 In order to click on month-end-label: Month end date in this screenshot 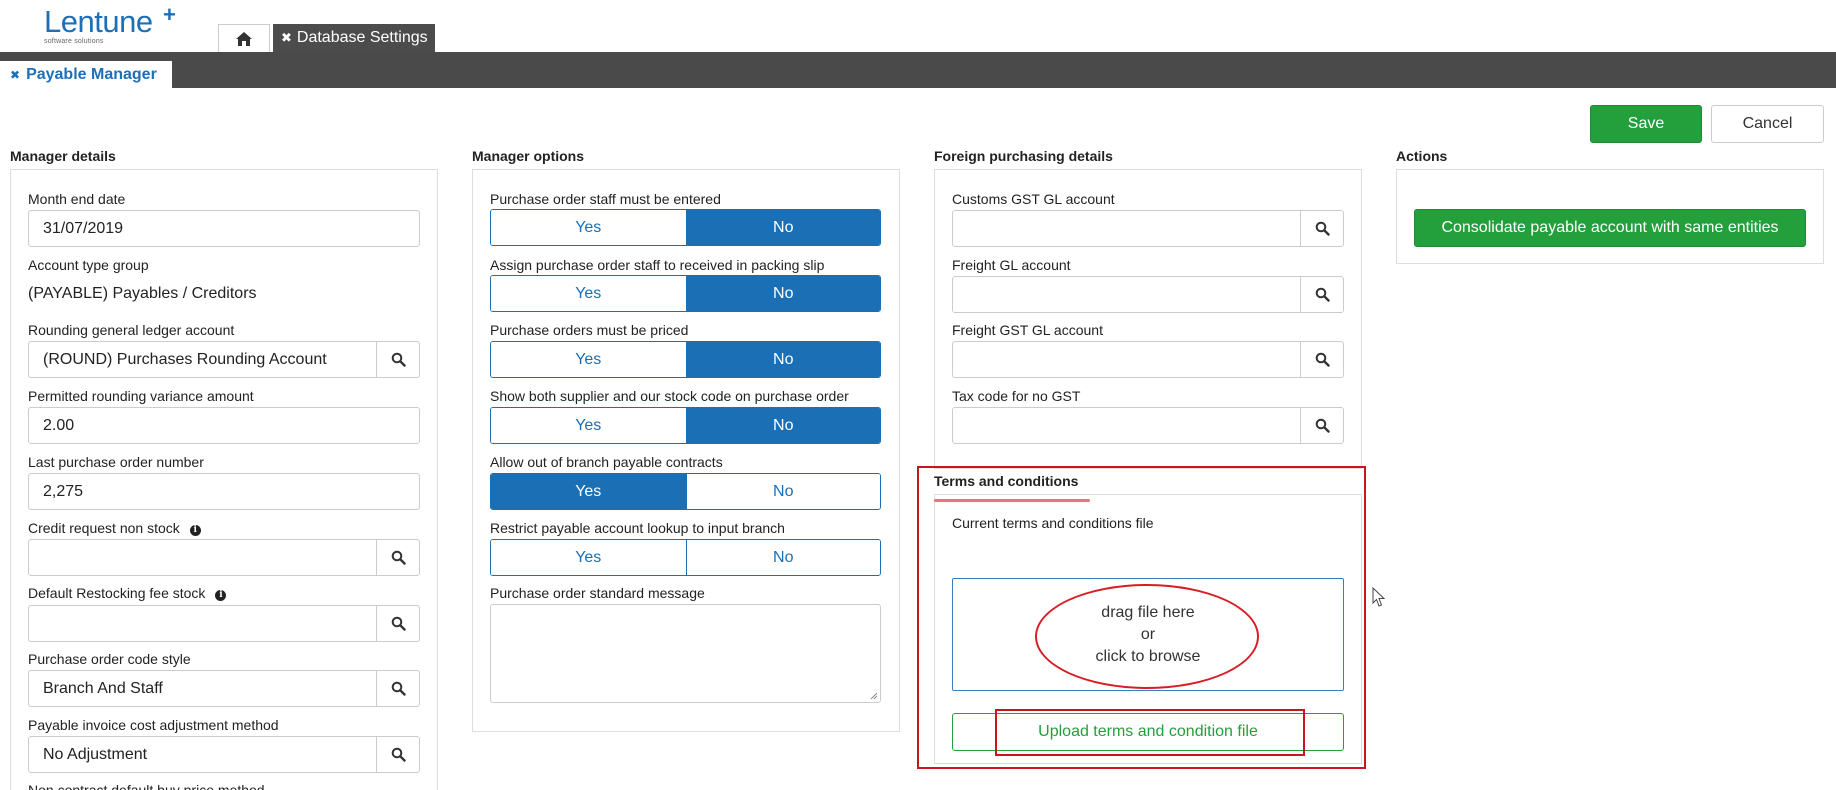, I will do `click(77, 199)`.